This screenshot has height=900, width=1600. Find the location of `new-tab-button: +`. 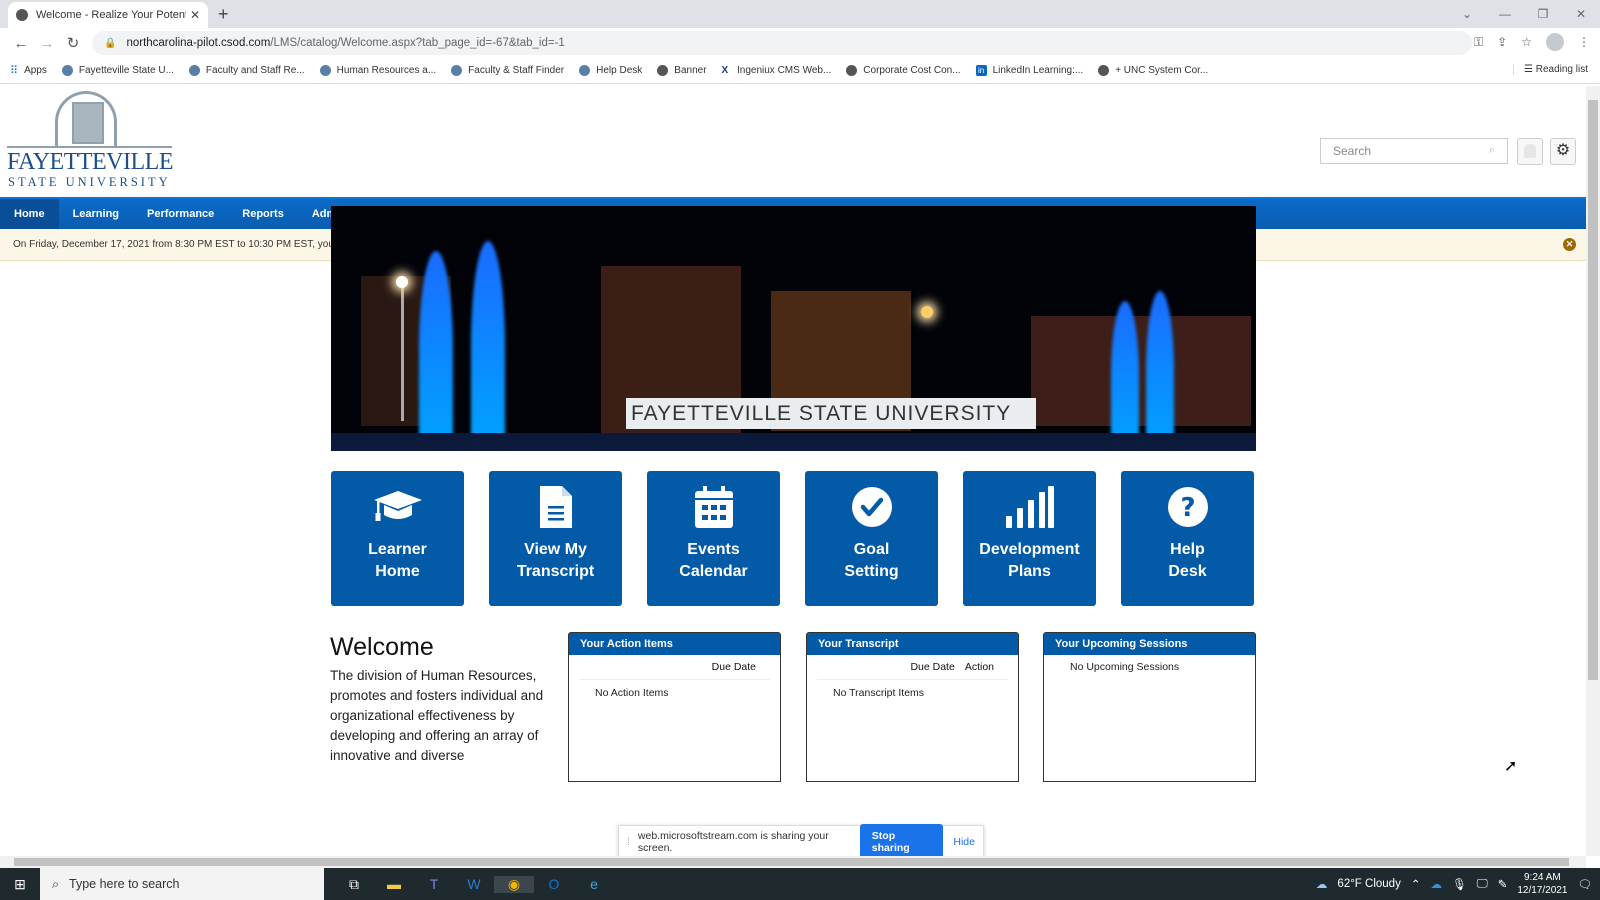

new-tab-button: + is located at coordinates (223, 14).